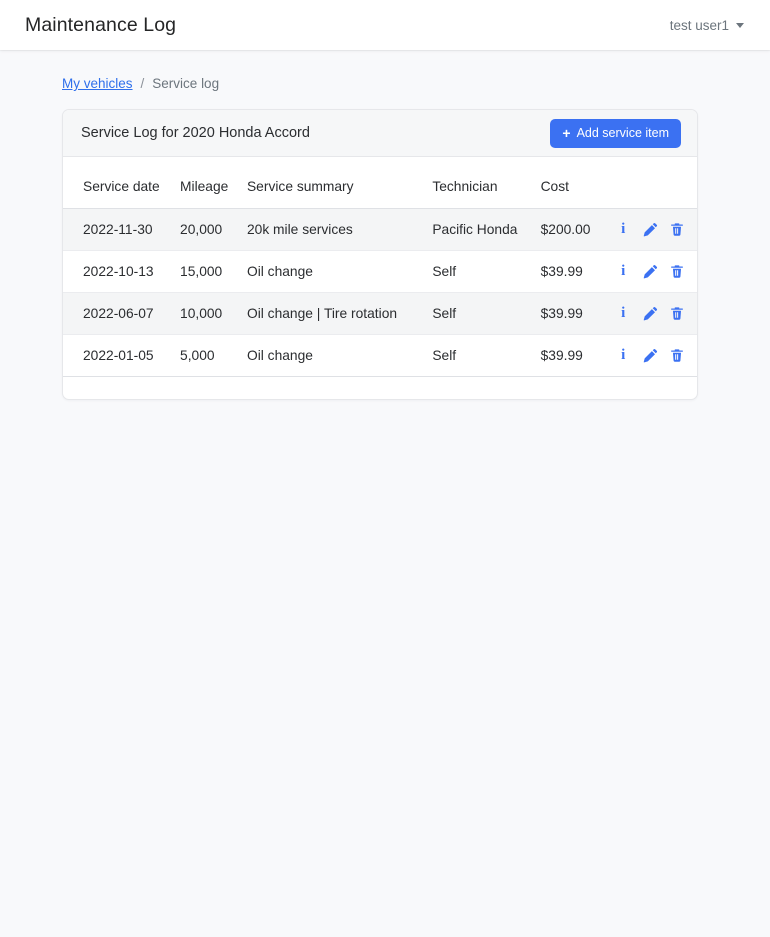 This screenshot has height=937, width=770. Describe the element at coordinates (385, 83) in the screenshot. I see `breadcrumb: My vehicles / Service log` at that location.